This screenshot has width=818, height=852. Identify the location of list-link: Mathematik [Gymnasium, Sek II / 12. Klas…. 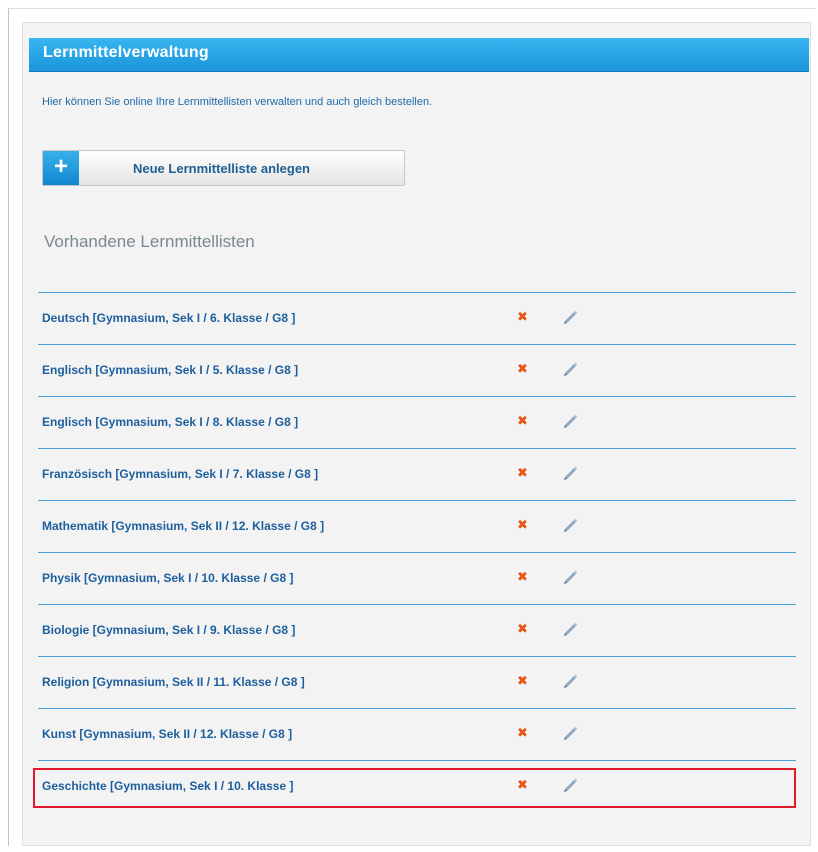
(183, 526).